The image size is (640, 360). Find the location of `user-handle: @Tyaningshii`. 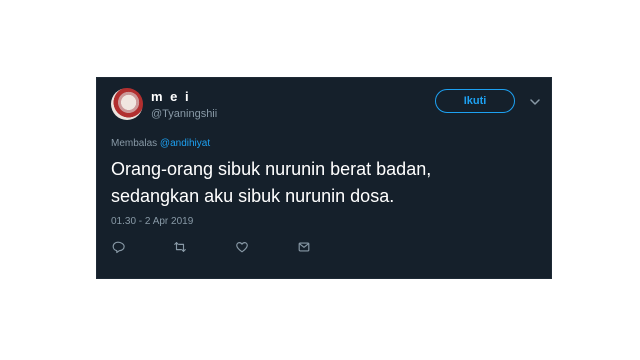

user-handle: @Tyaningshii is located at coordinates (184, 114).